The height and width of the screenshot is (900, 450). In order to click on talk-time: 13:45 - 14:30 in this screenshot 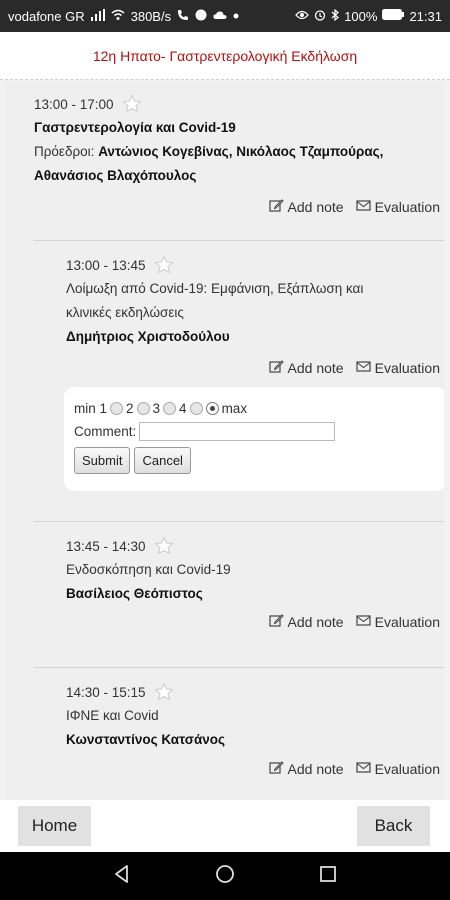, I will do `click(106, 546)`.